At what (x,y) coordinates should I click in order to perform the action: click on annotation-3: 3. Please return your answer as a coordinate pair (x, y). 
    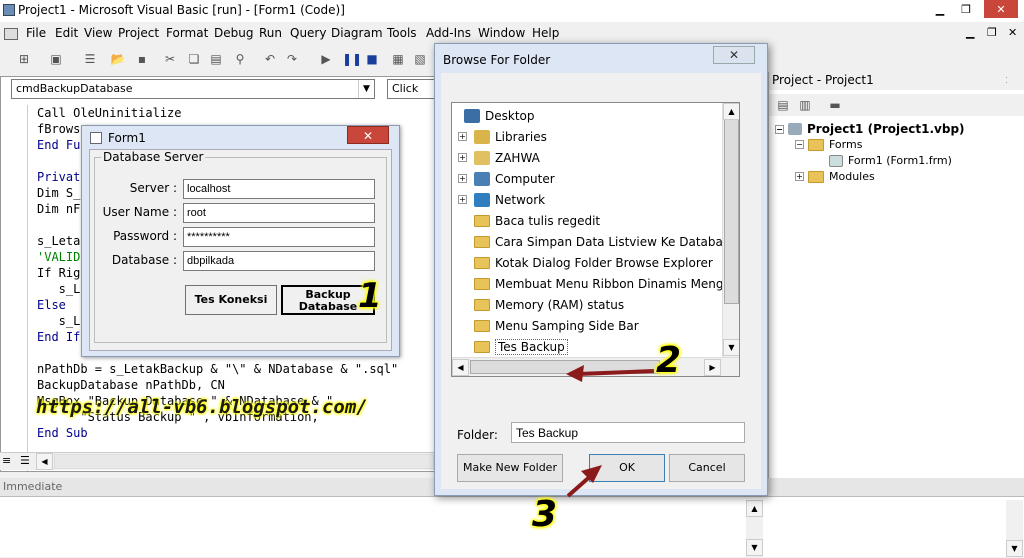
    Looking at the image, I should click on (545, 514).